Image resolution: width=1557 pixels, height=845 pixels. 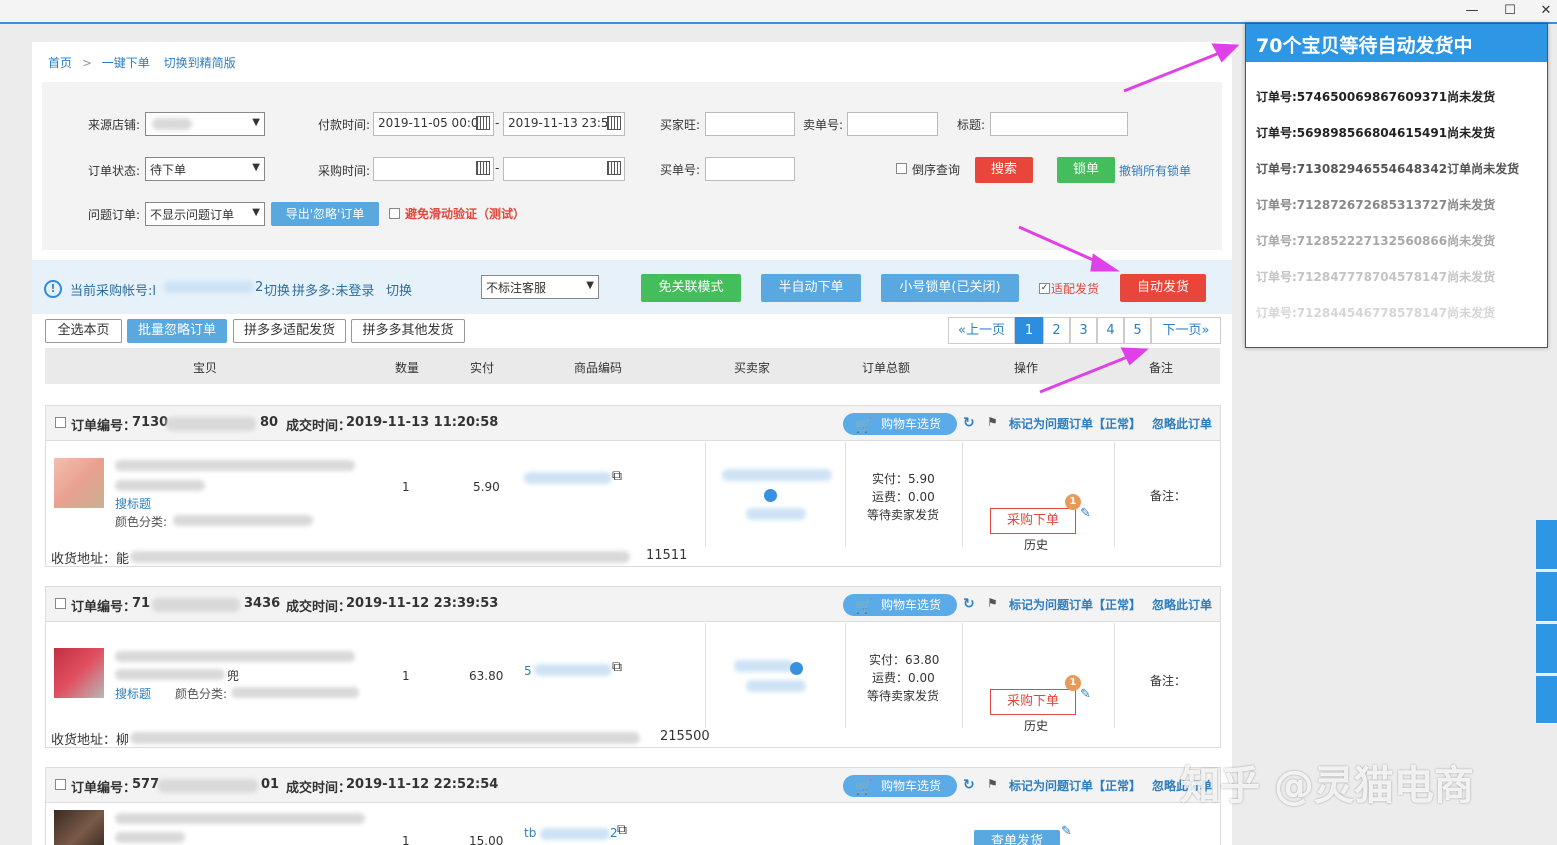 I want to click on annotation-arrows, so click(x=1129, y=218).